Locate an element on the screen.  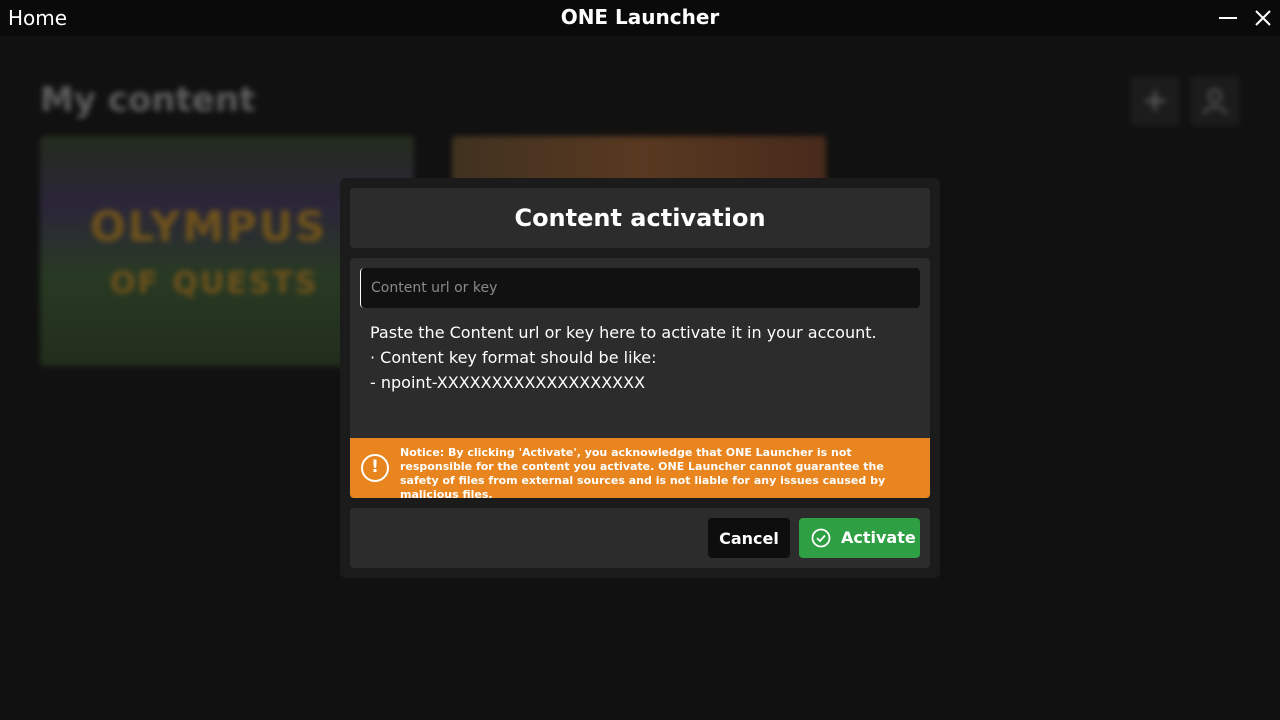
check-circle-icon is located at coordinates (821, 538).